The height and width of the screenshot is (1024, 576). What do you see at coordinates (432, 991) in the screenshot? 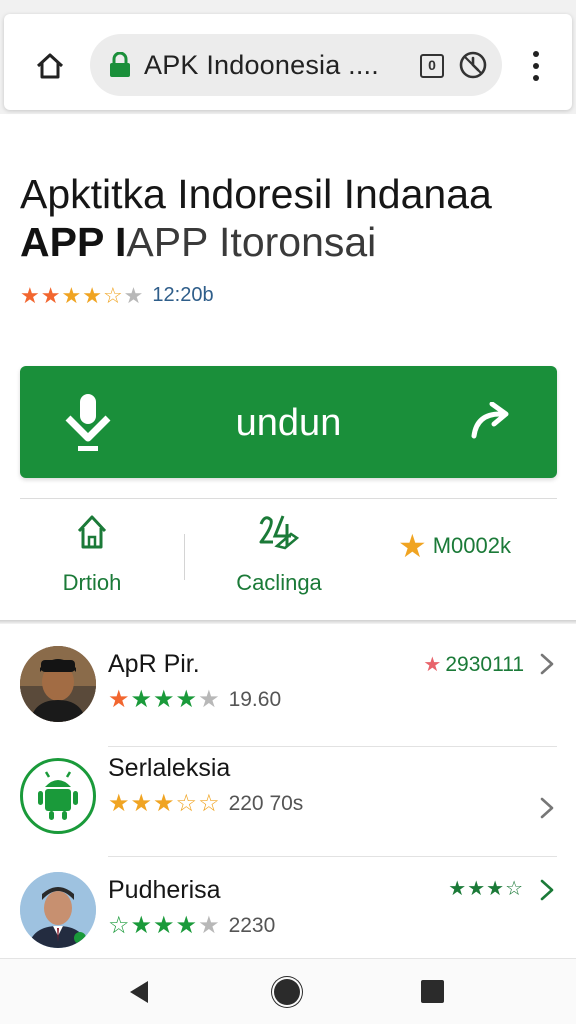
I see `recents-icon` at bounding box center [432, 991].